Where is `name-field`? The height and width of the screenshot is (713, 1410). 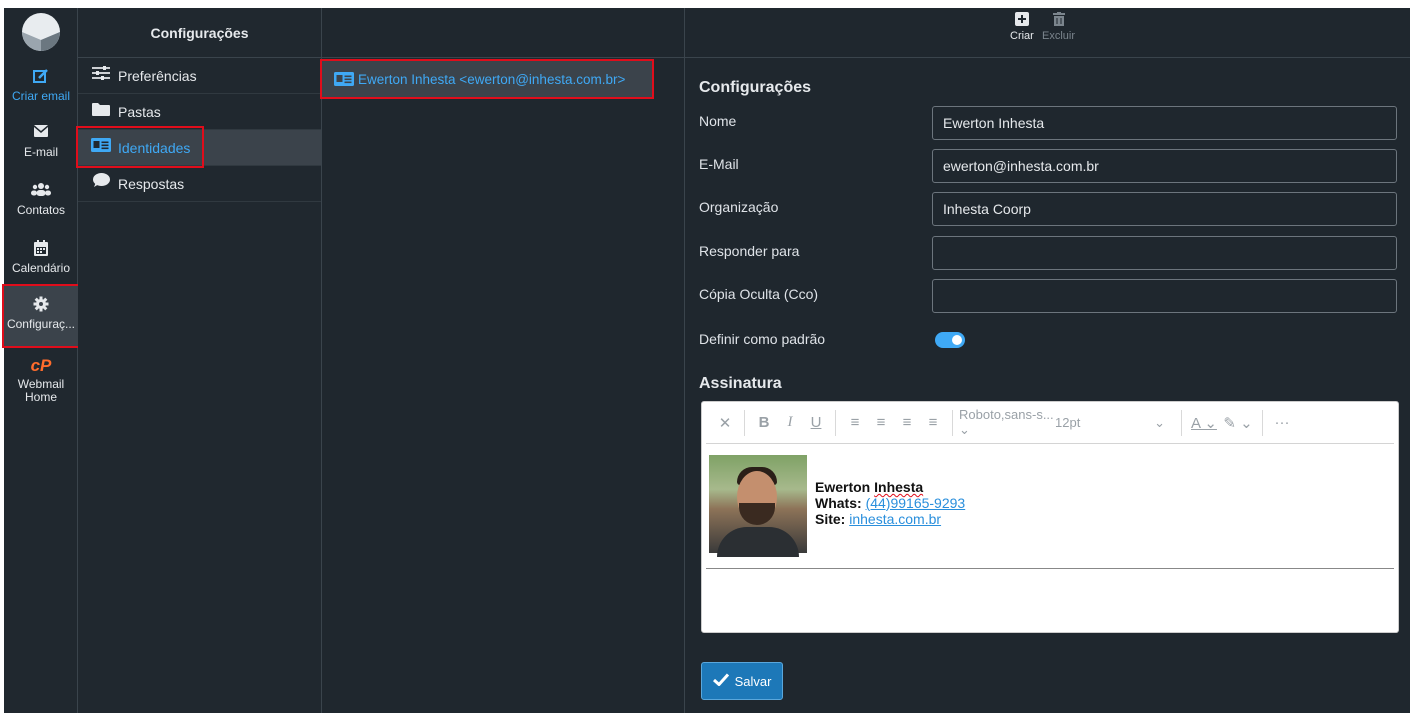 name-field is located at coordinates (1164, 123).